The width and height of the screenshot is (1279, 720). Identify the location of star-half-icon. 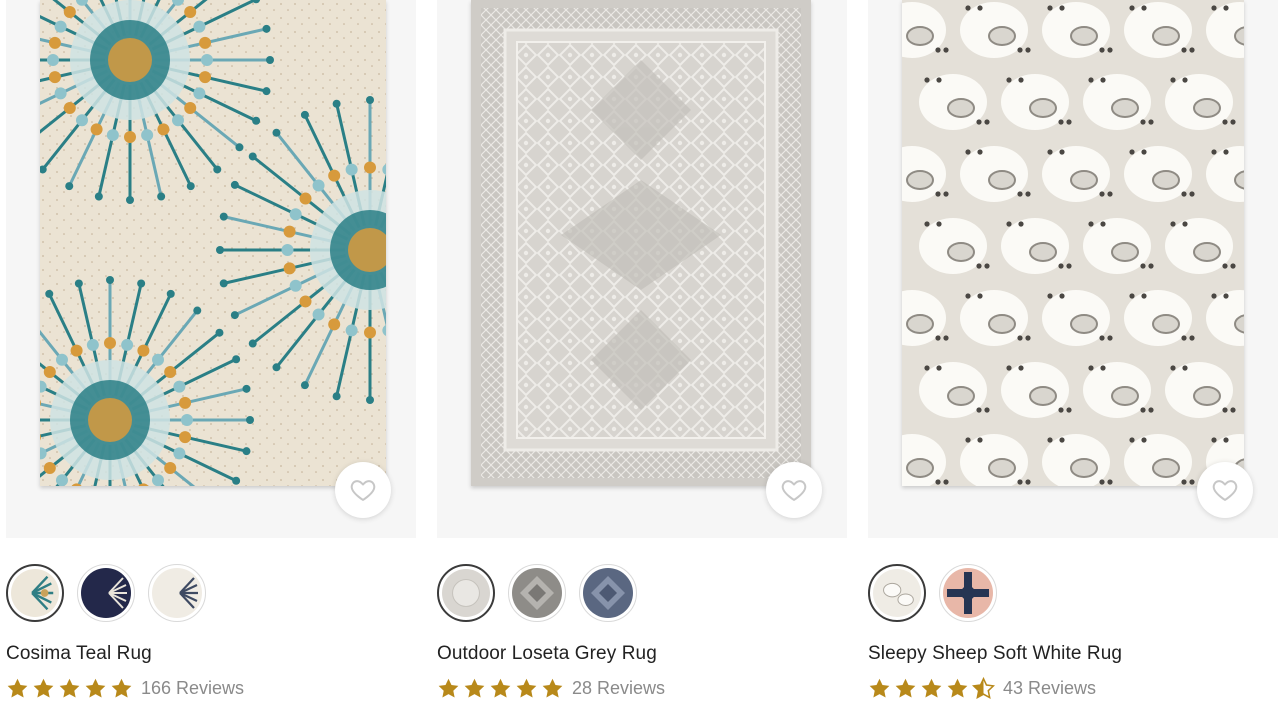
(983, 688).